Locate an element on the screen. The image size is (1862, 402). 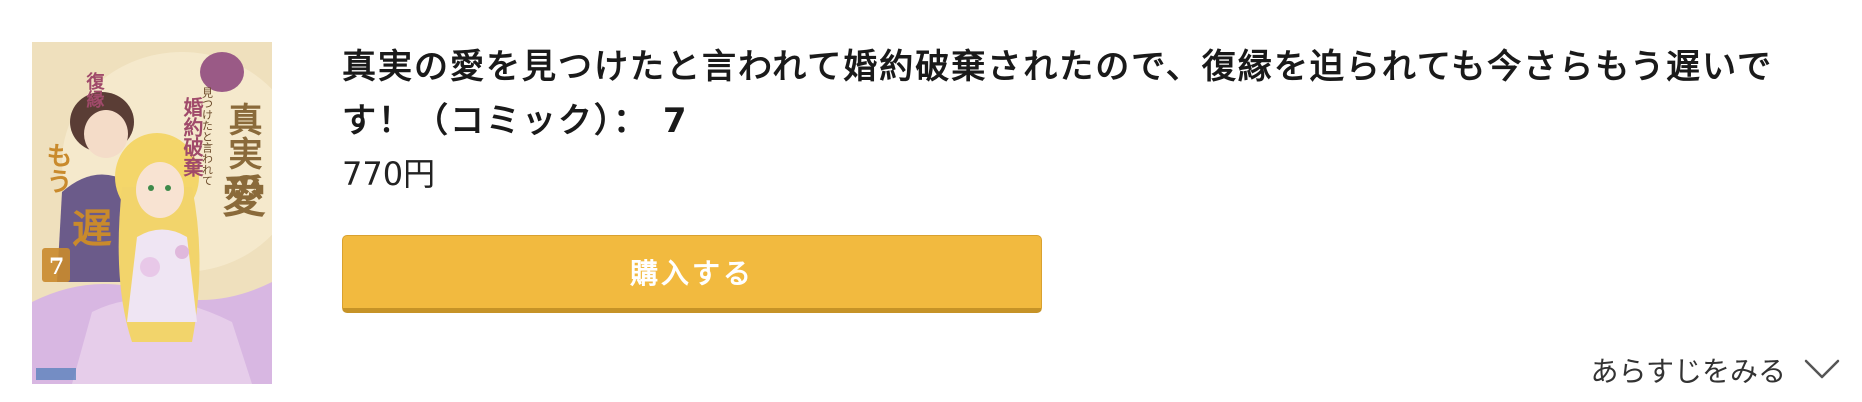
cover-fukuen-text: 復縁 is located at coordinates (95, 90).